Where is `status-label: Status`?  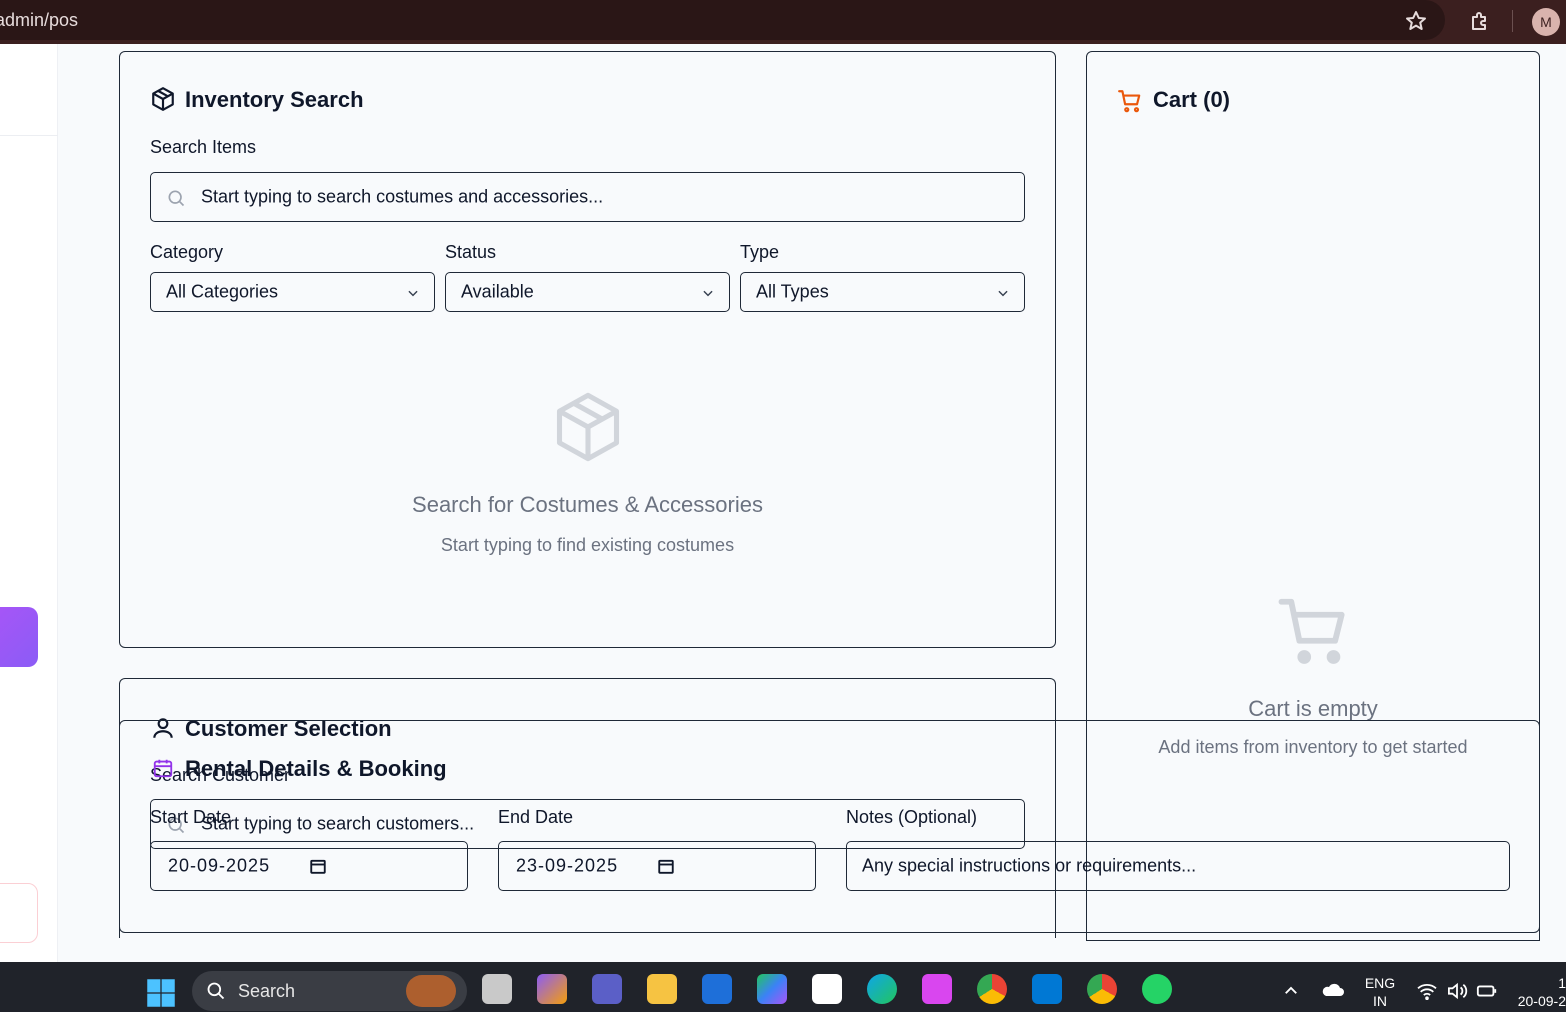 status-label: Status is located at coordinates (471, 252).